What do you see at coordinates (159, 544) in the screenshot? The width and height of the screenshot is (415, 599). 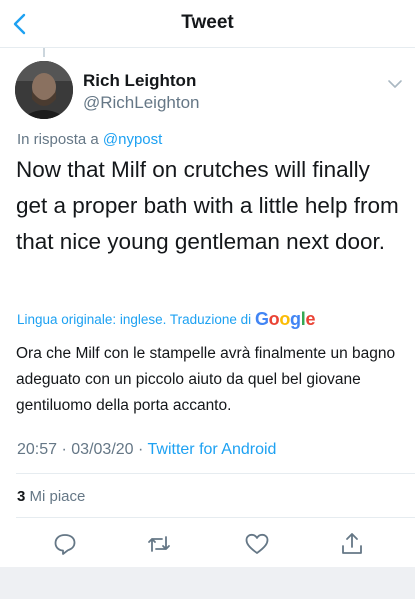 I see `retweet-icon` at bounding box center [159, 544].